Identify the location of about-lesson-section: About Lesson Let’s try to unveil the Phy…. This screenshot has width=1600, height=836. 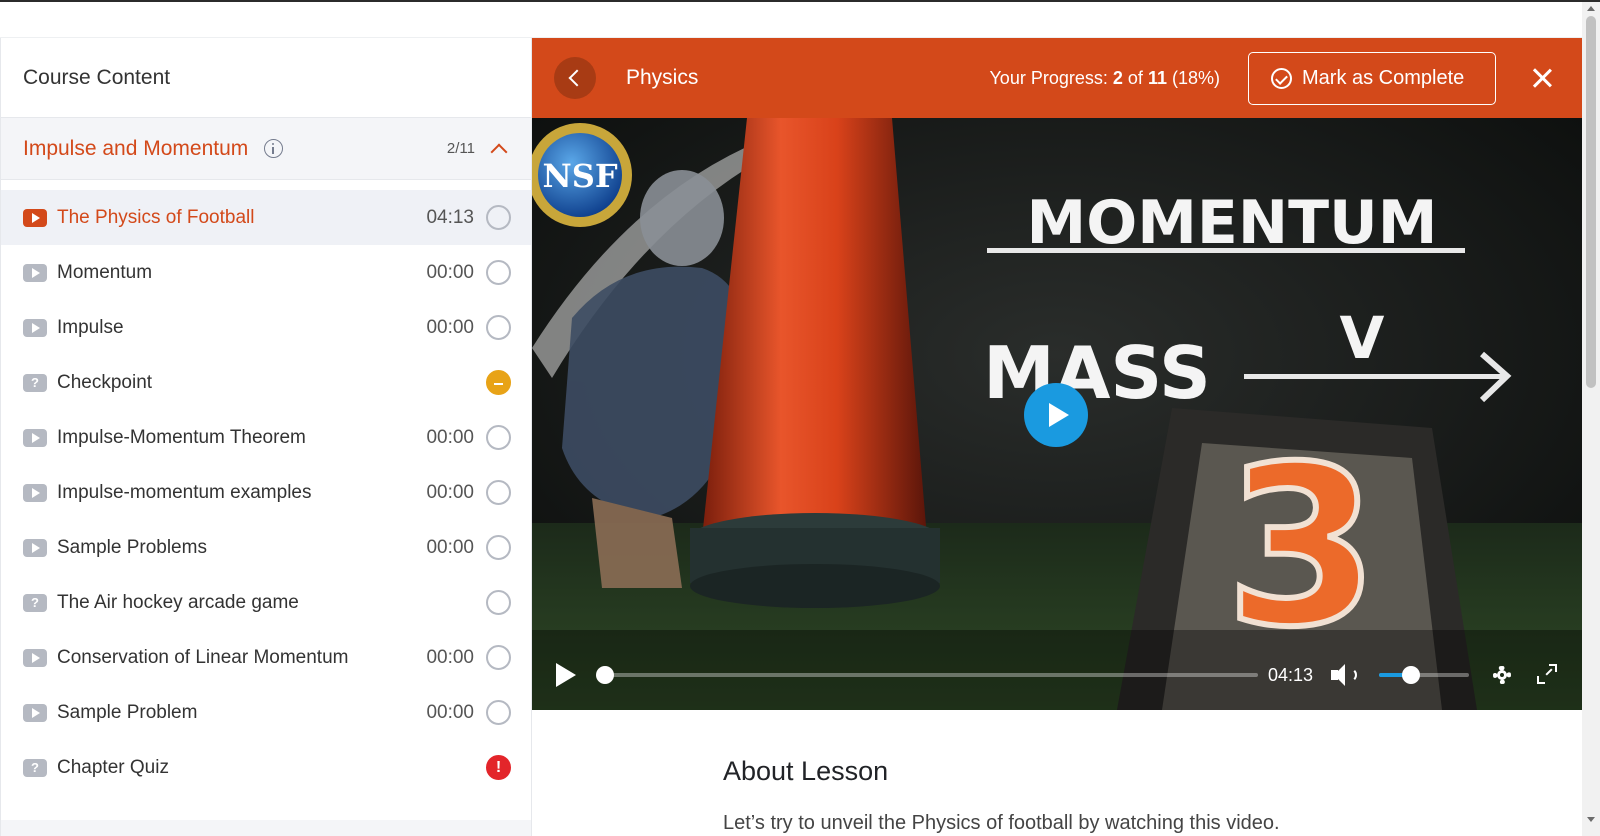
(1057, 773).